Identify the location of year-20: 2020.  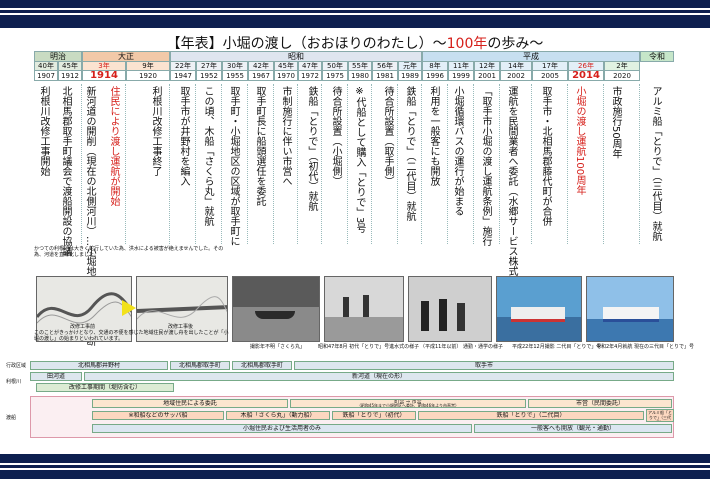
(622, 75).